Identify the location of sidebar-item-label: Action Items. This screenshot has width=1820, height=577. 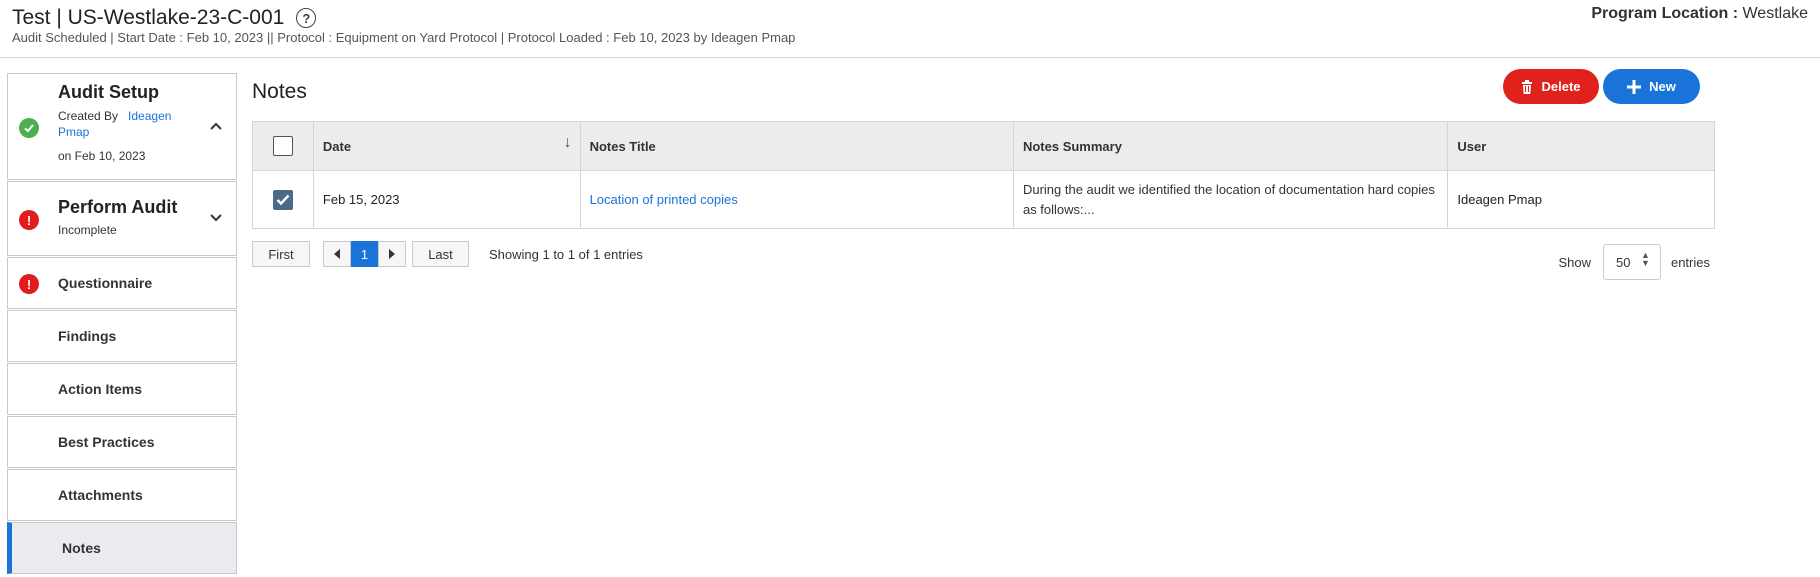
(100, 389).